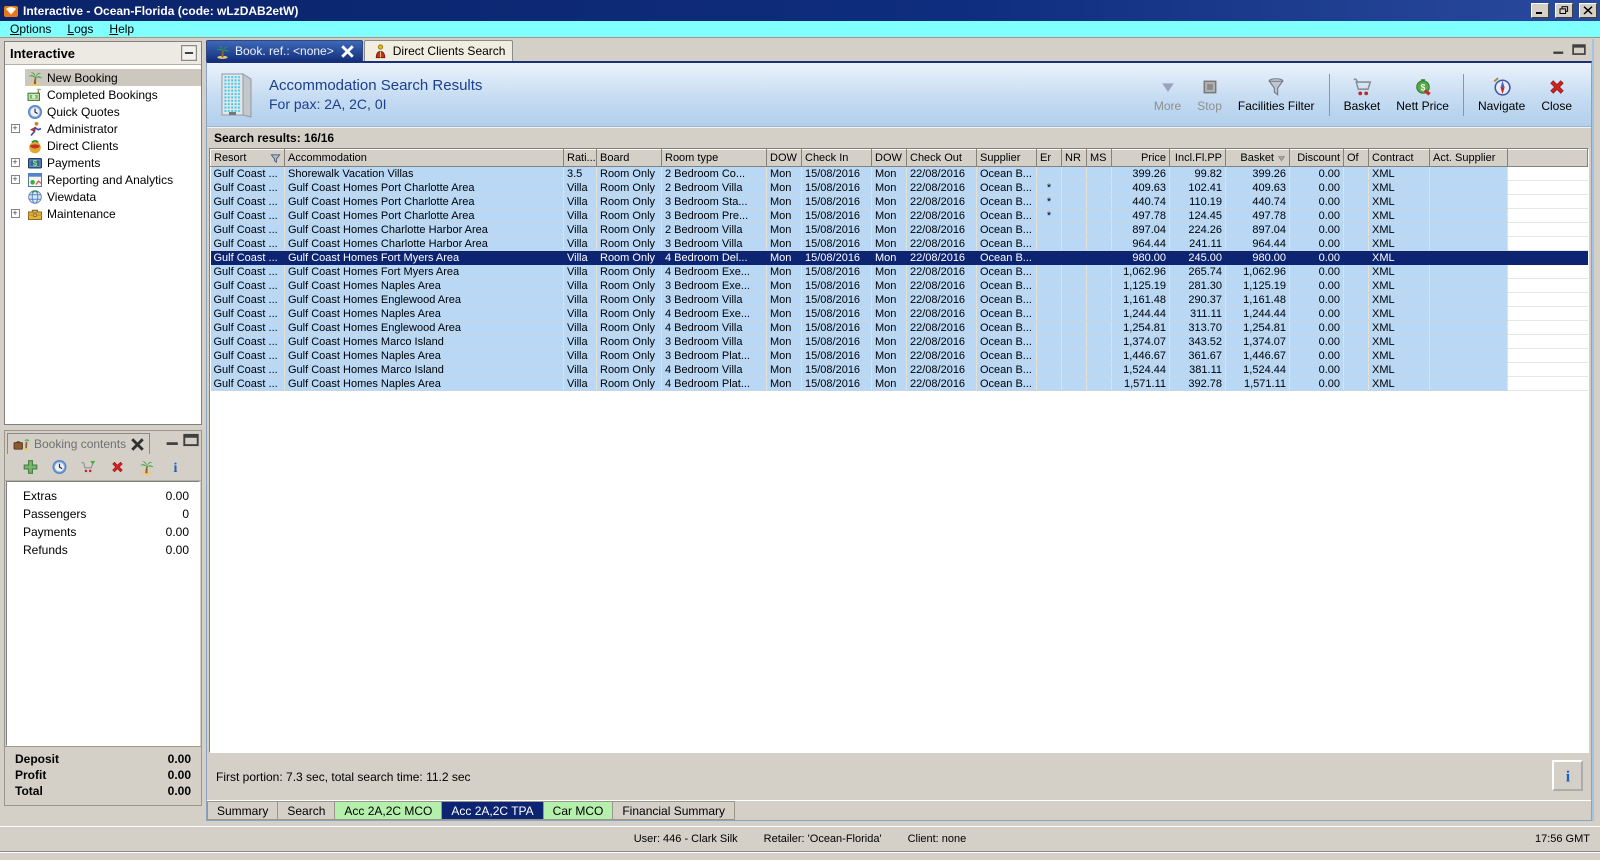 The image size is (1600, 860). What do you see at coordinates (389, 810) in the screenshot?
I see `bottom-tab-acc-2a-2c-mco: Acc 2A,2C MCO` at bounding box center [389, 810].